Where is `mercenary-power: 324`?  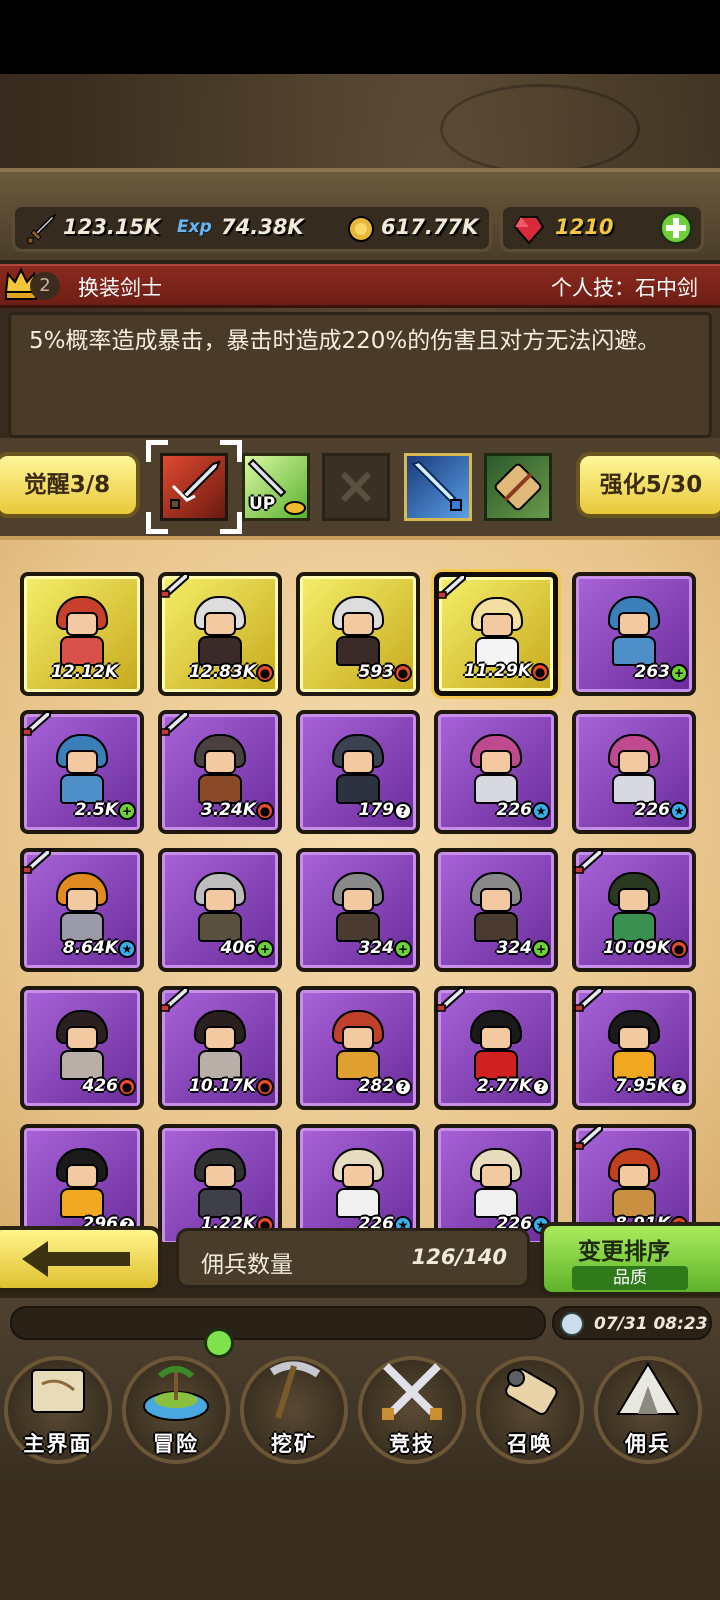 mercenary-power: 324 is located at coordinates (514, 948).